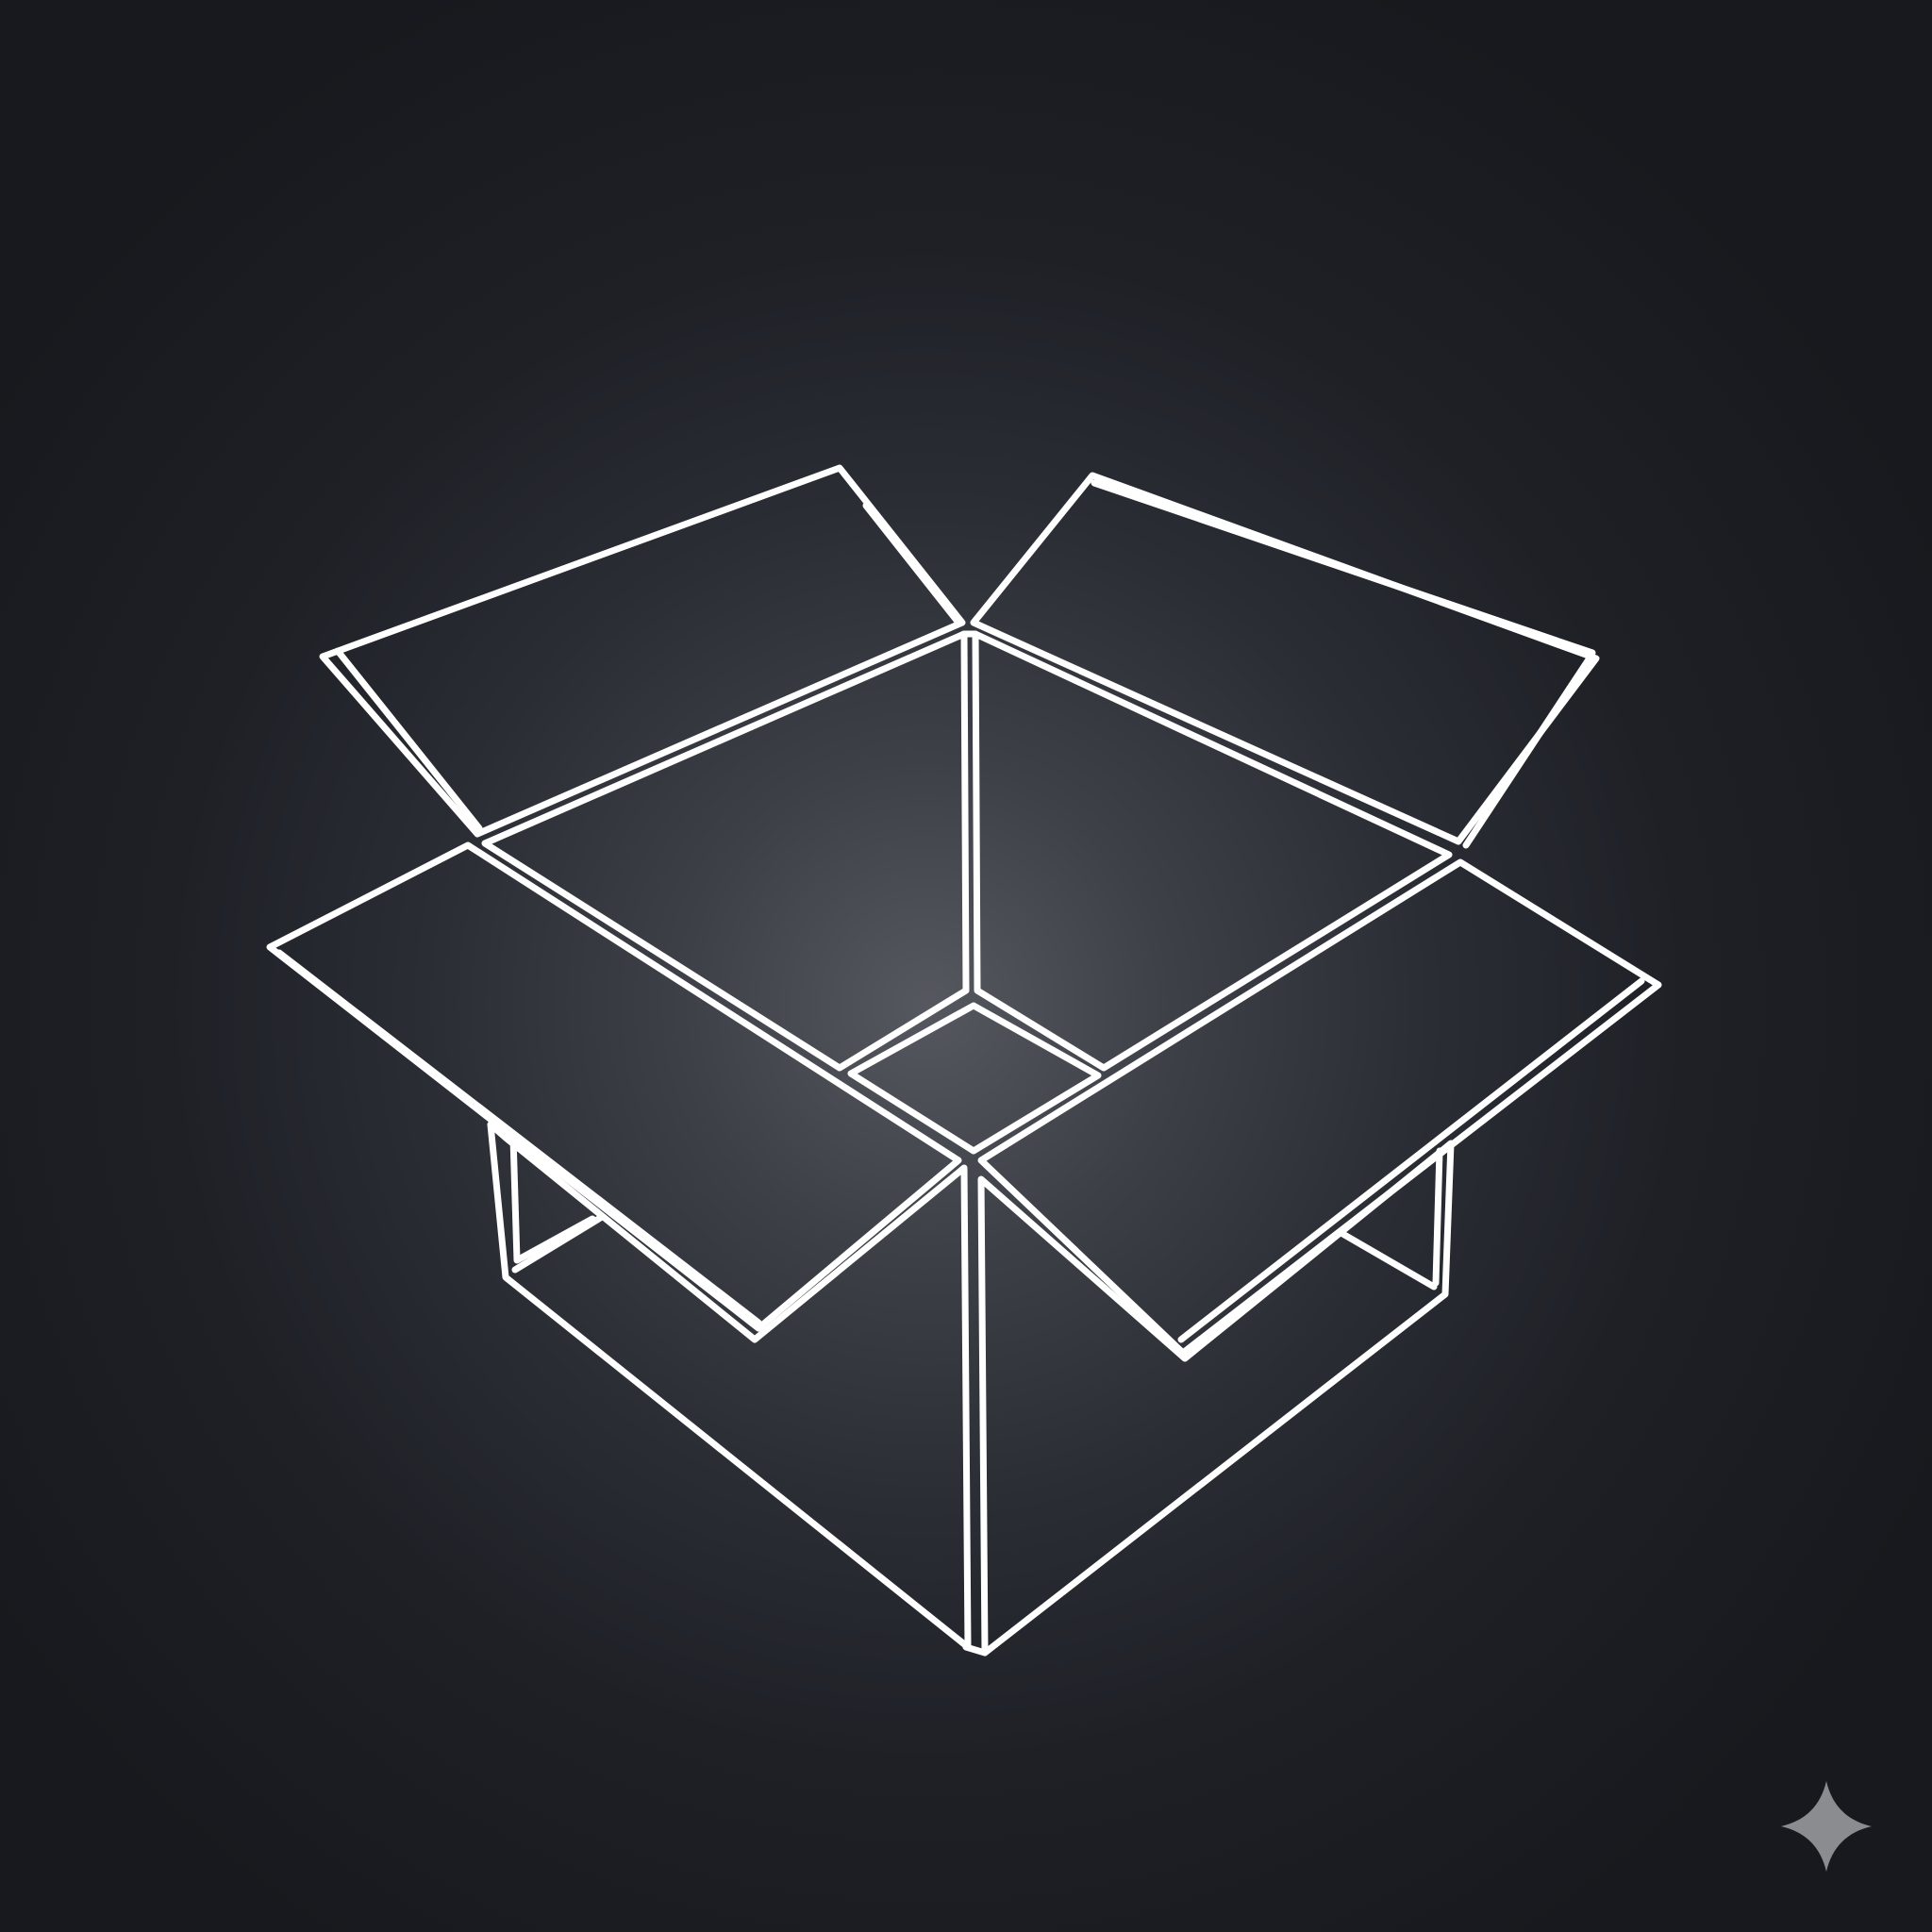  What do you see at coordinates (643, 651) in the screenshot?
I see `back-left-flap` at bounding box center [643, 651].